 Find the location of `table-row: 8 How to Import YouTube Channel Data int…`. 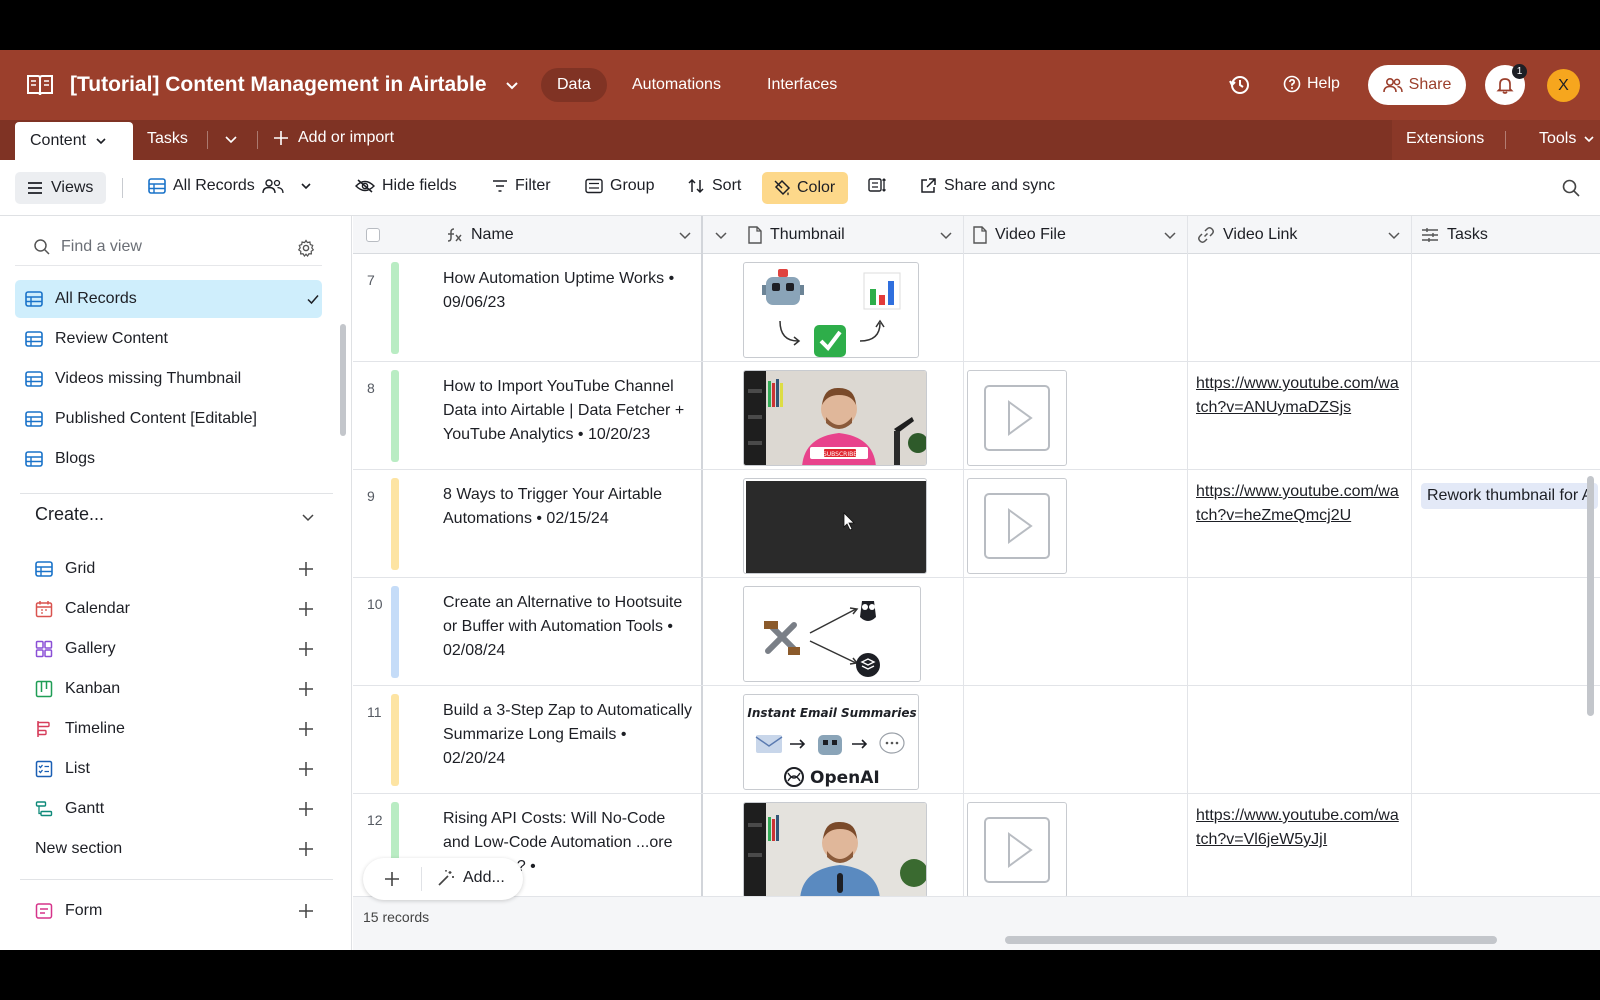

table-row: 8 How to Import YouTube Channel Data int… is located at coordinates (976, 416).